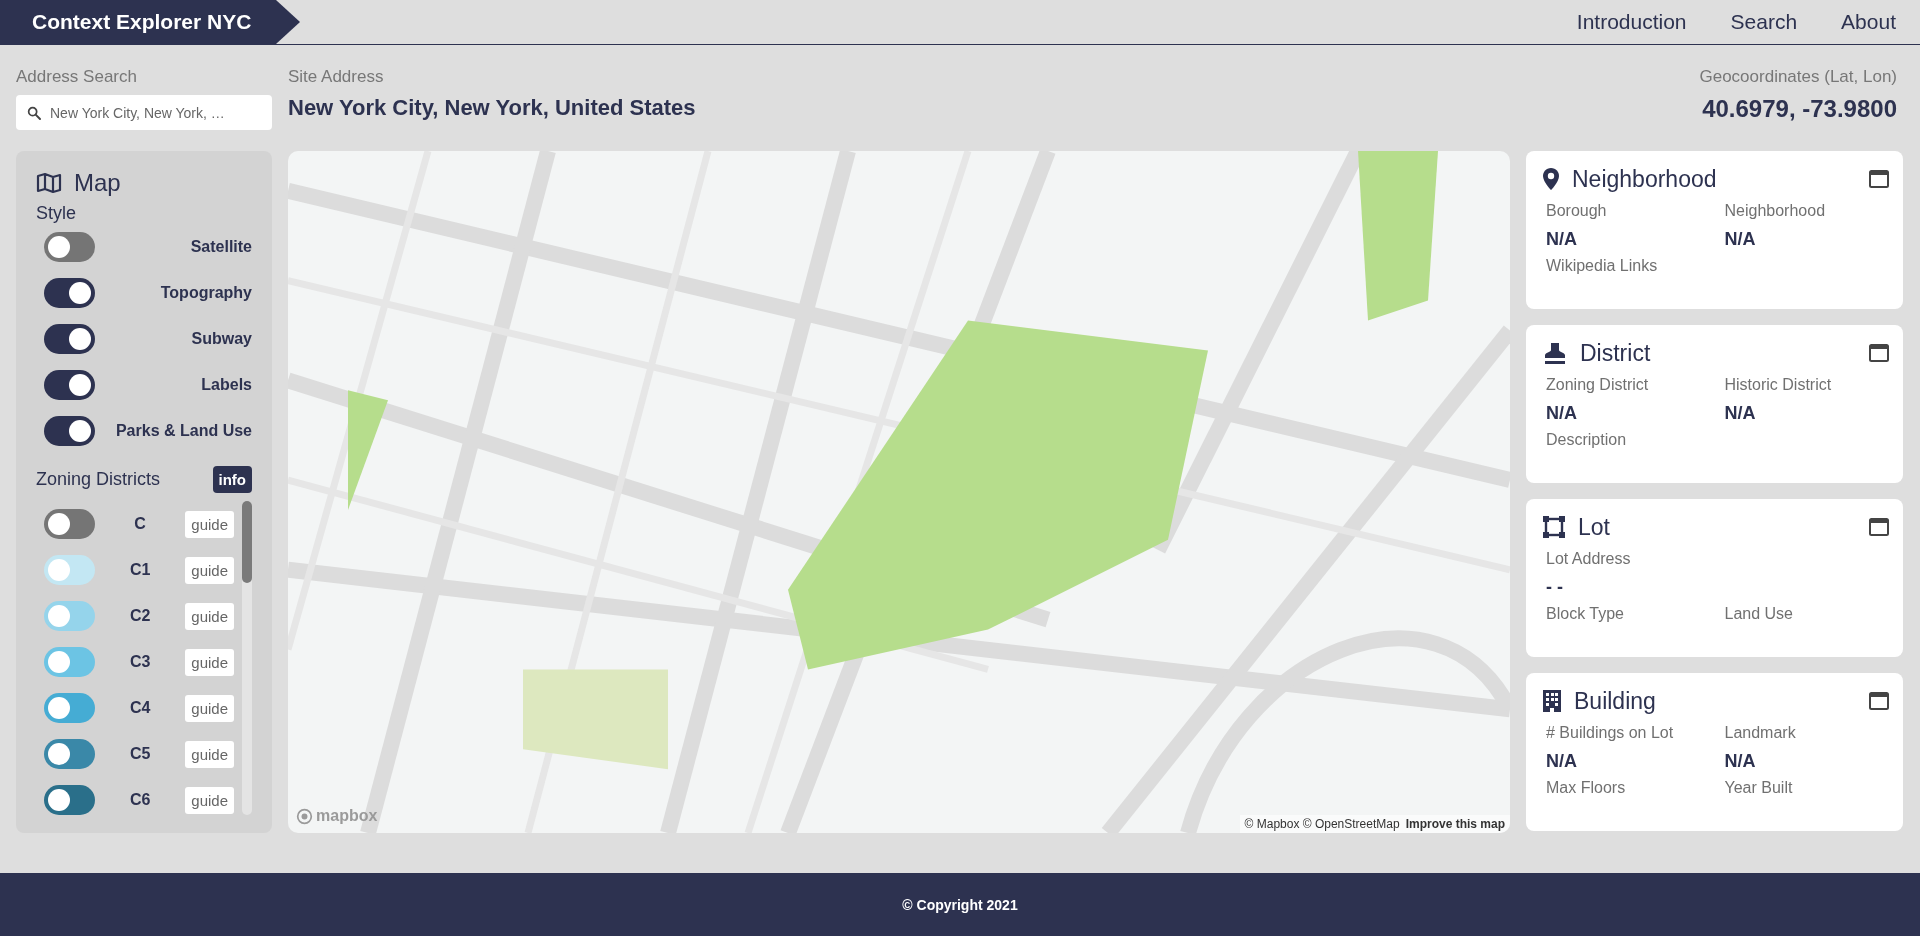  Describe the element at coordinates (1631, 22) in the screenshot. I see `nav-link: Introduction` at that location.